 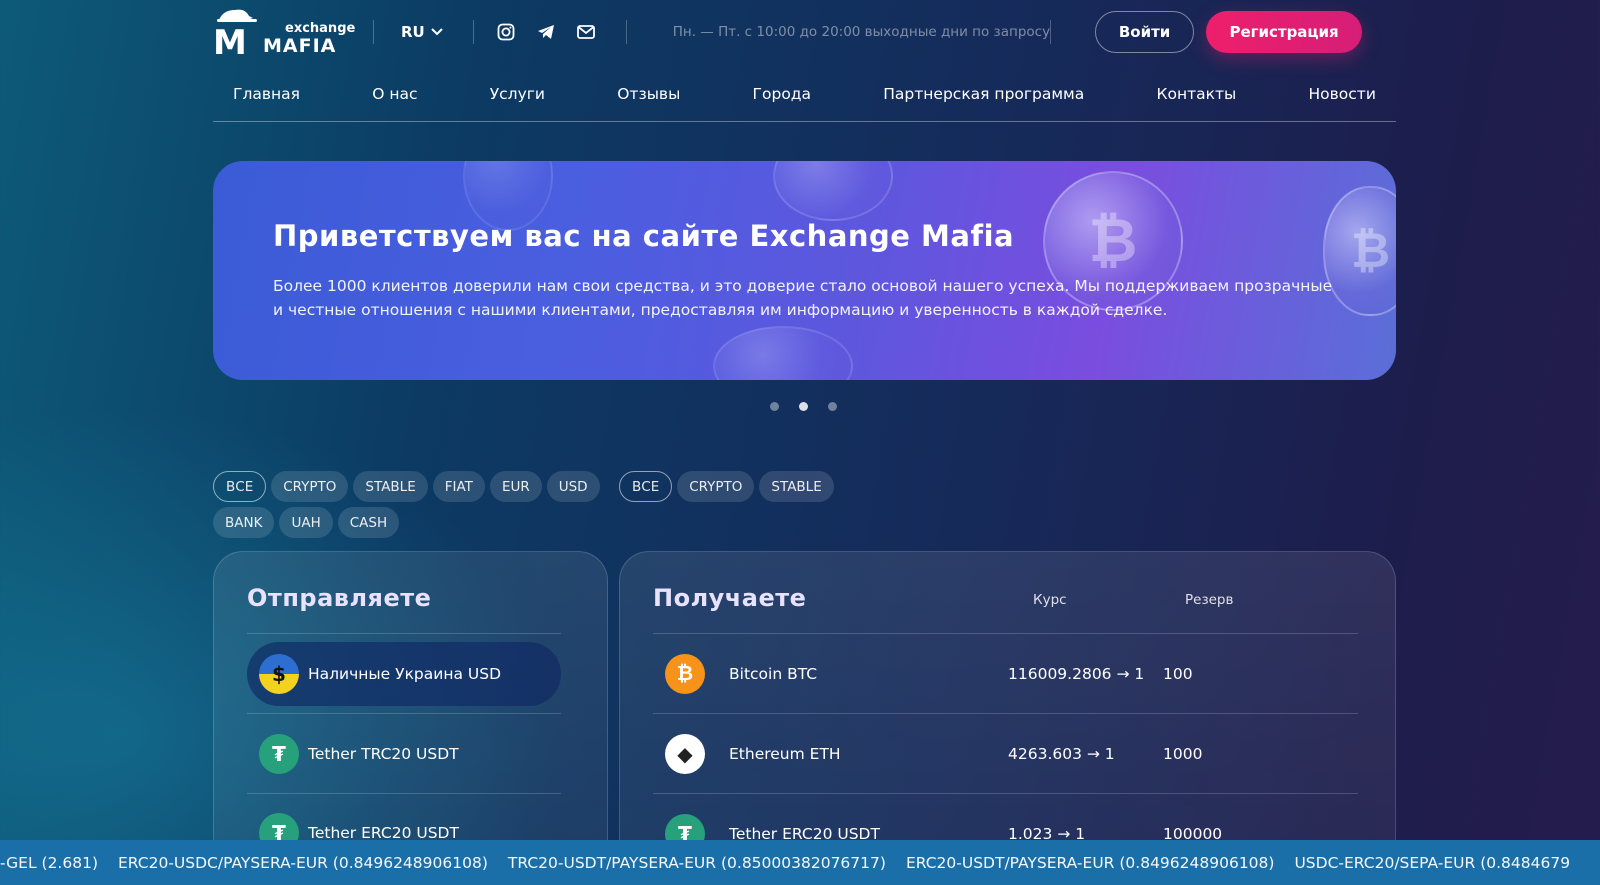 I want to click on nav-news: Новости, so click(x=1342, y=94).